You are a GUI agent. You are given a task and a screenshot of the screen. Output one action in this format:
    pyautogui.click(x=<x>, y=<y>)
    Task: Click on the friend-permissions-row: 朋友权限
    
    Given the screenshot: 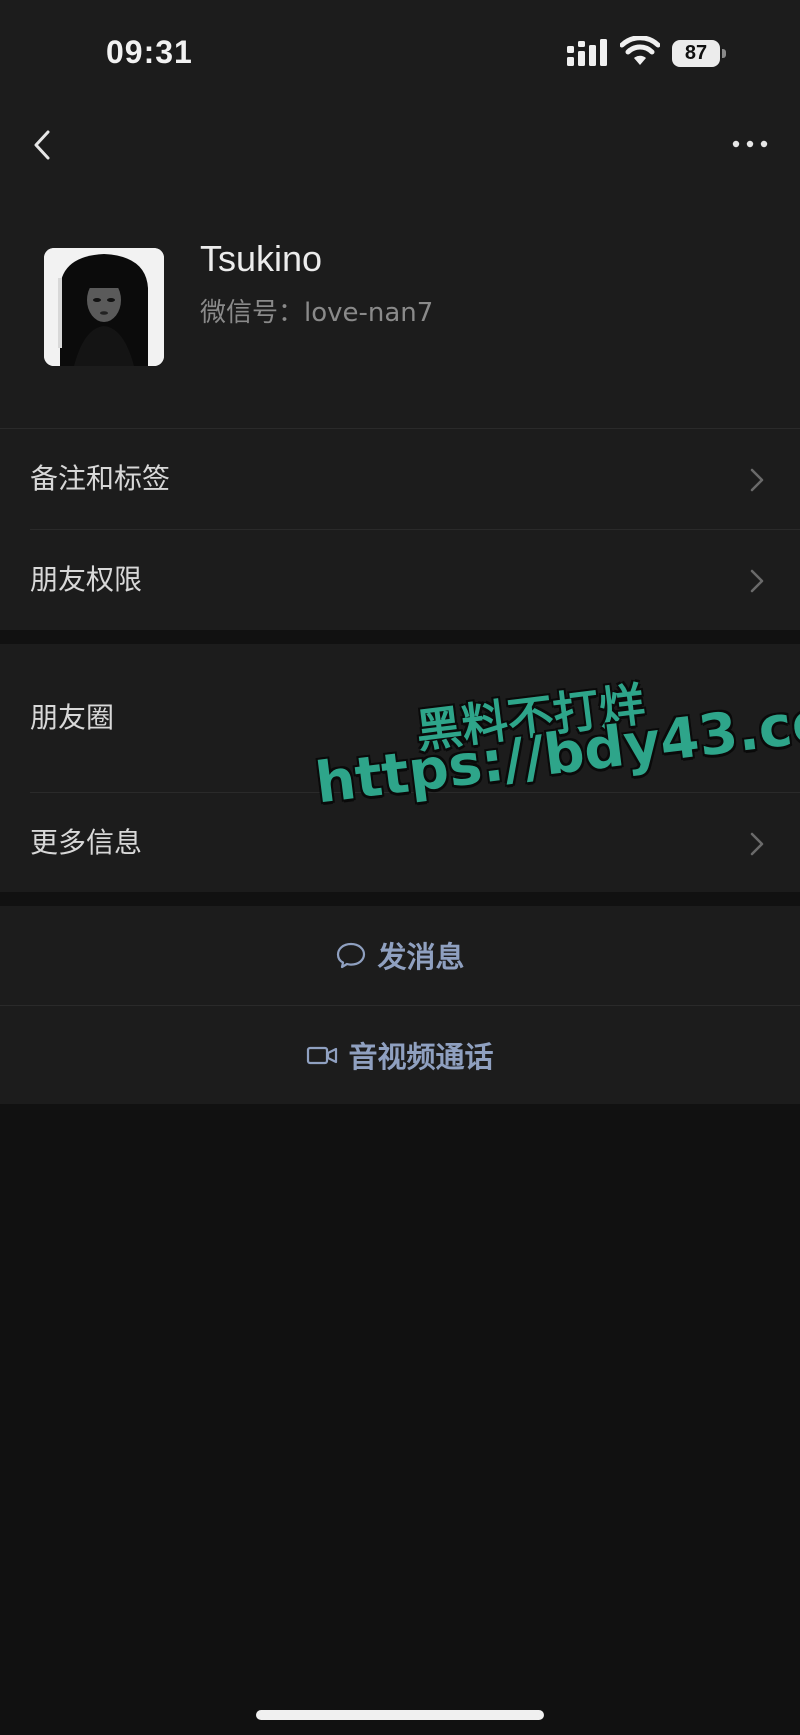 What is the action you would take?
    pyautogui.click(x=400, y=580)
    